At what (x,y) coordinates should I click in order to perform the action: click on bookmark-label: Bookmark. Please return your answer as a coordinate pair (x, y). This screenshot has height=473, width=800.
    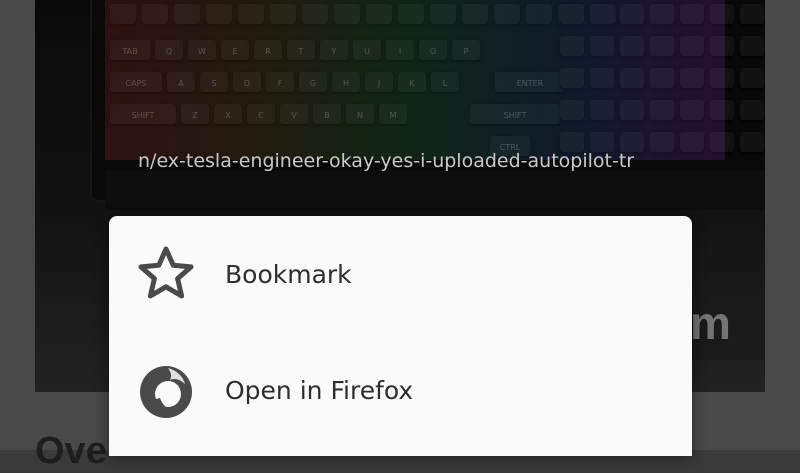
    Looking at the image, I should click on (288, 274).